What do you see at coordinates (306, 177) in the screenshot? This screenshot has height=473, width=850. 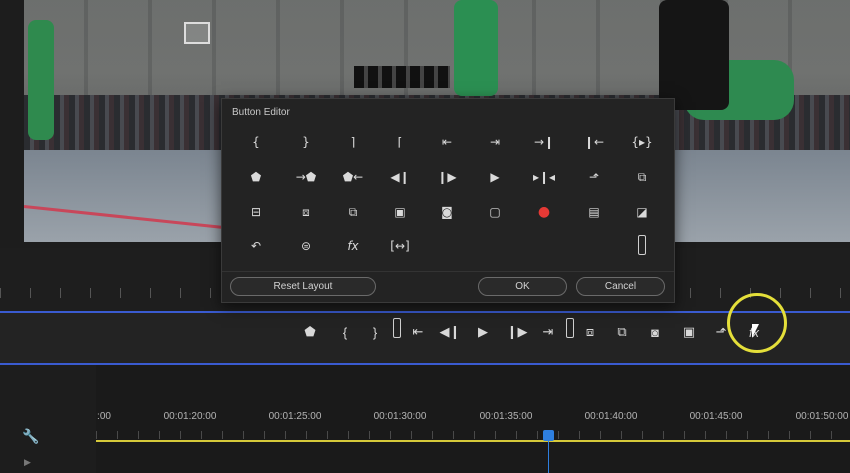 I see `go-to-next-marker-icon: →⬟` at bounding box center [306, 177].